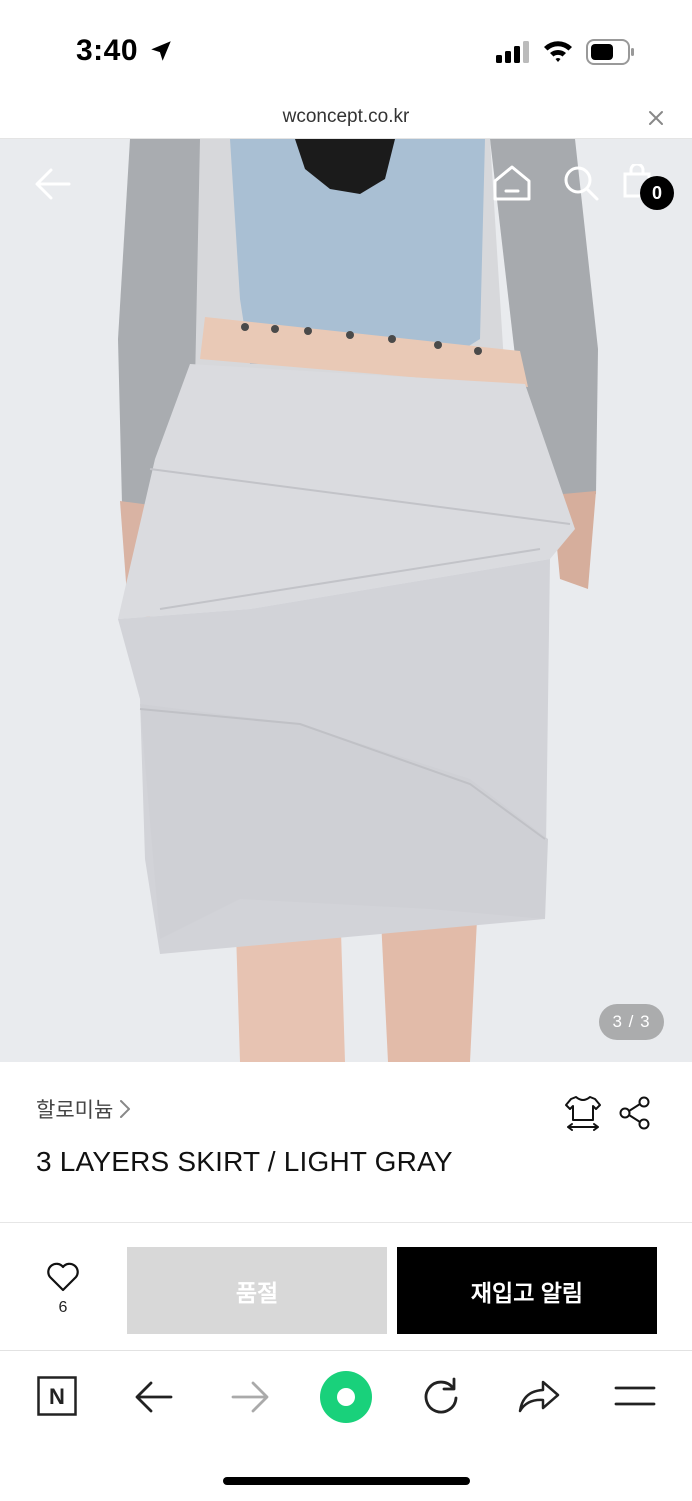 The width and height of the screenshot is (692, 1501). Describe the element at coordinates (512, 52) in the screenshot. I see `cellular-signal-icon` at that location.